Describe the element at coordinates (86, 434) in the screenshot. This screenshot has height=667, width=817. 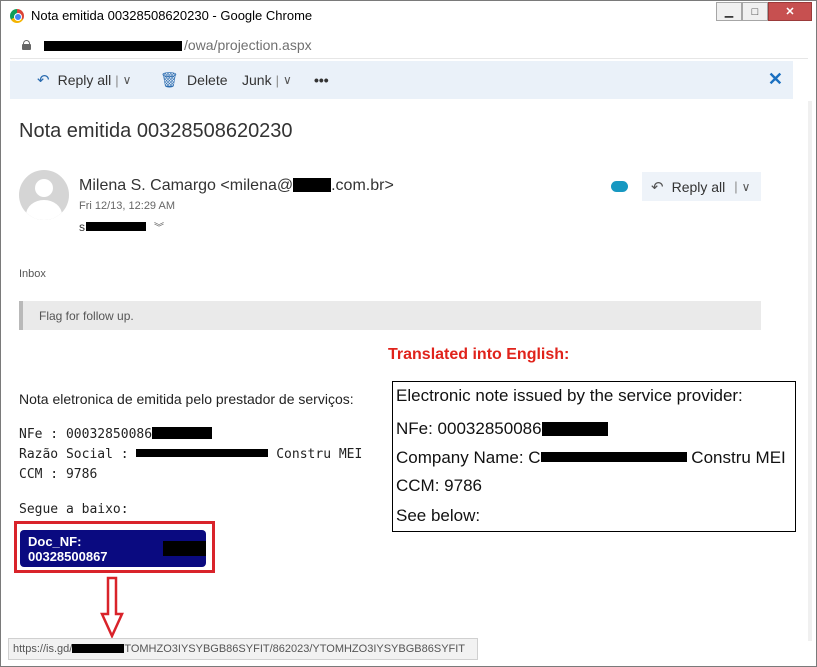
I see `nfe-text: NFe : 00032850086` at that location.